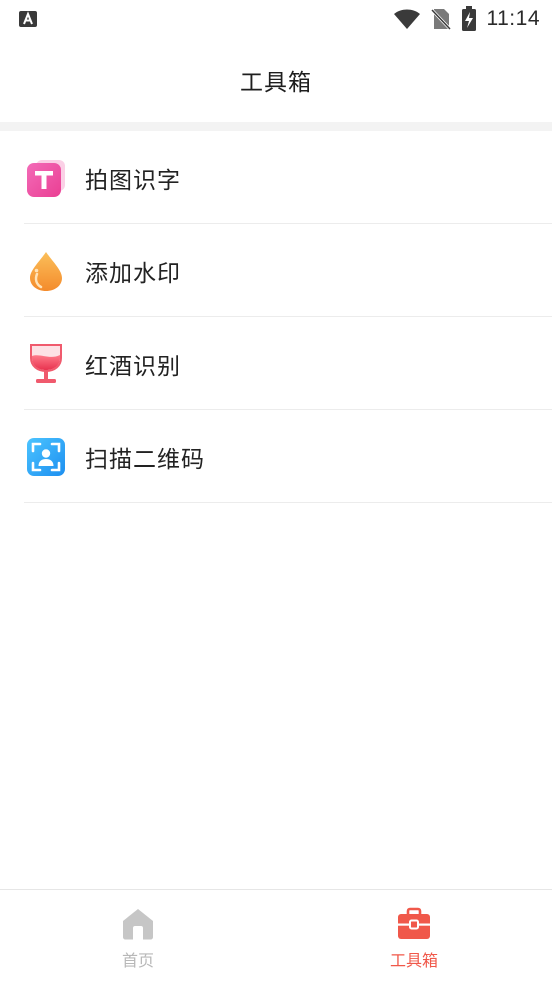 This screenshot has width=552, height=984. I want to click on home-icon, so click(138, 924).